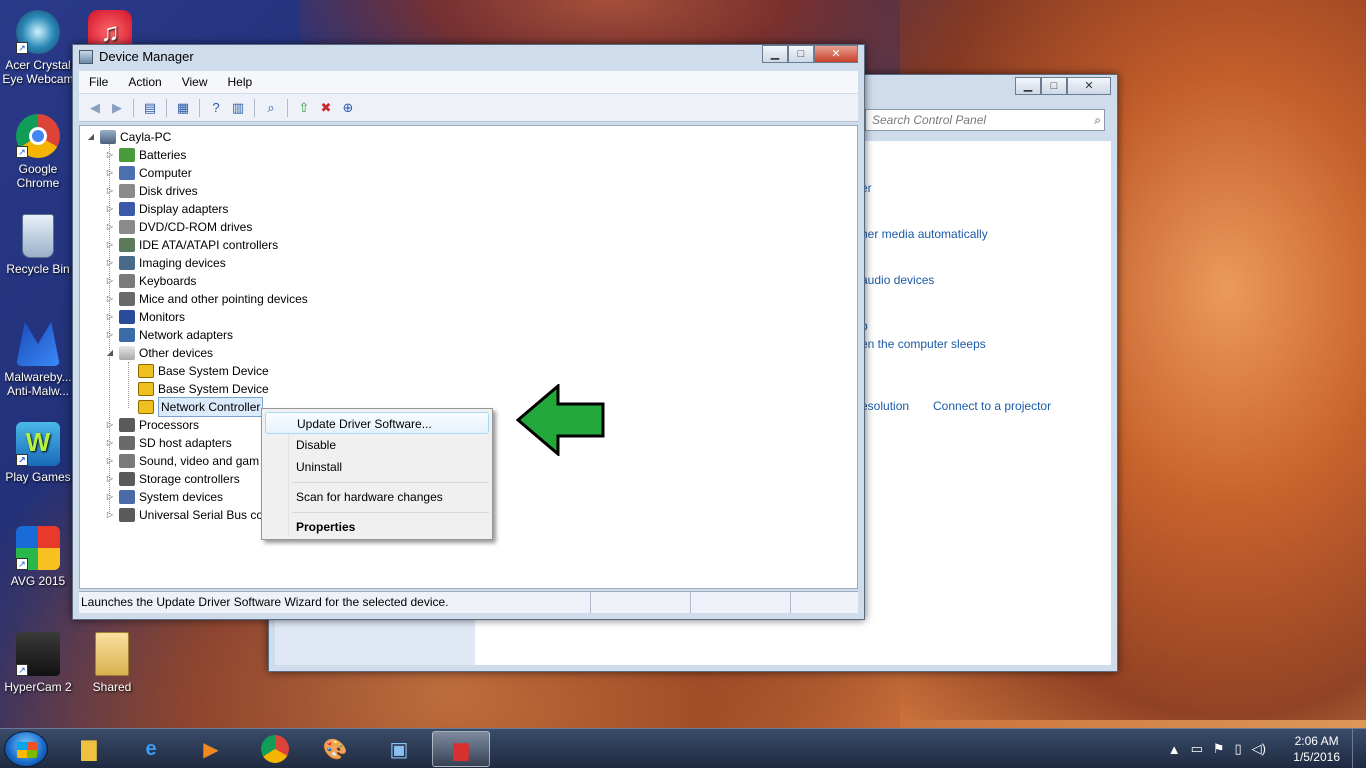  Describe the element at coordinates (271, 108) in the screenshot. I see `scan-hardware-icon: ⌕` at that location.